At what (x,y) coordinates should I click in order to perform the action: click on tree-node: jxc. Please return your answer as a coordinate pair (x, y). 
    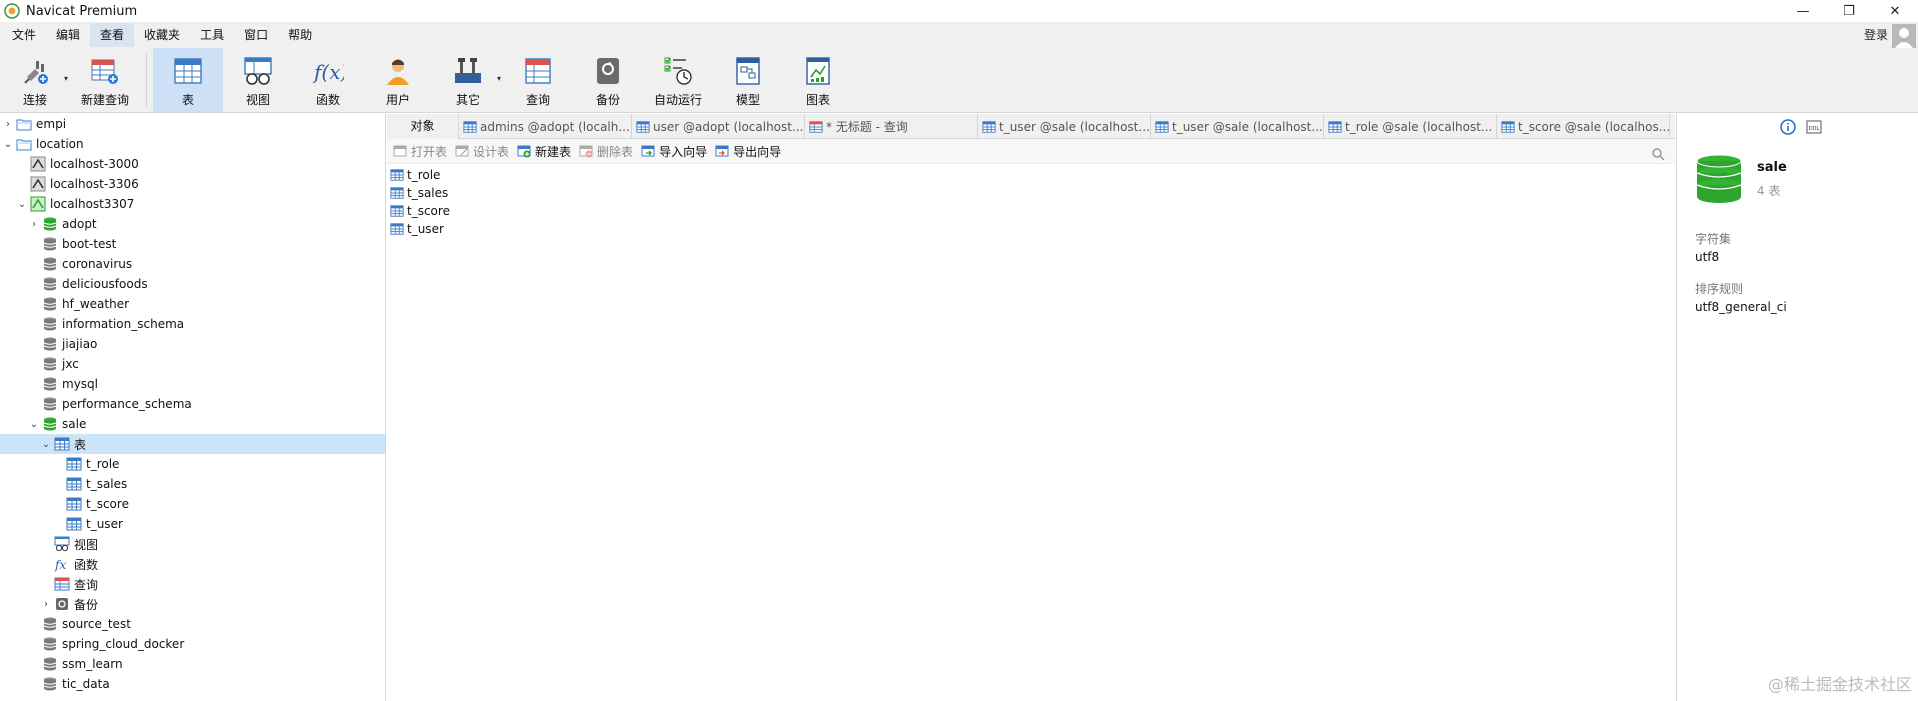
    Looking at the image, I should click on (192, 364).